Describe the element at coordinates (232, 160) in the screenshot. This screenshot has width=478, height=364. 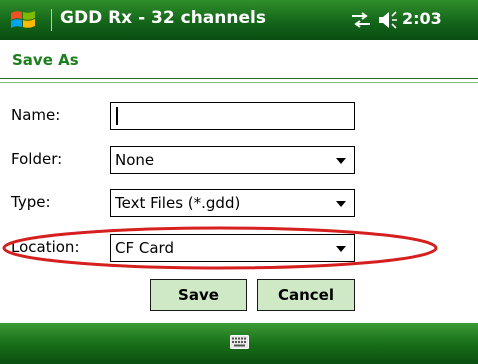
I see `folder-dropdown: None` at that location.